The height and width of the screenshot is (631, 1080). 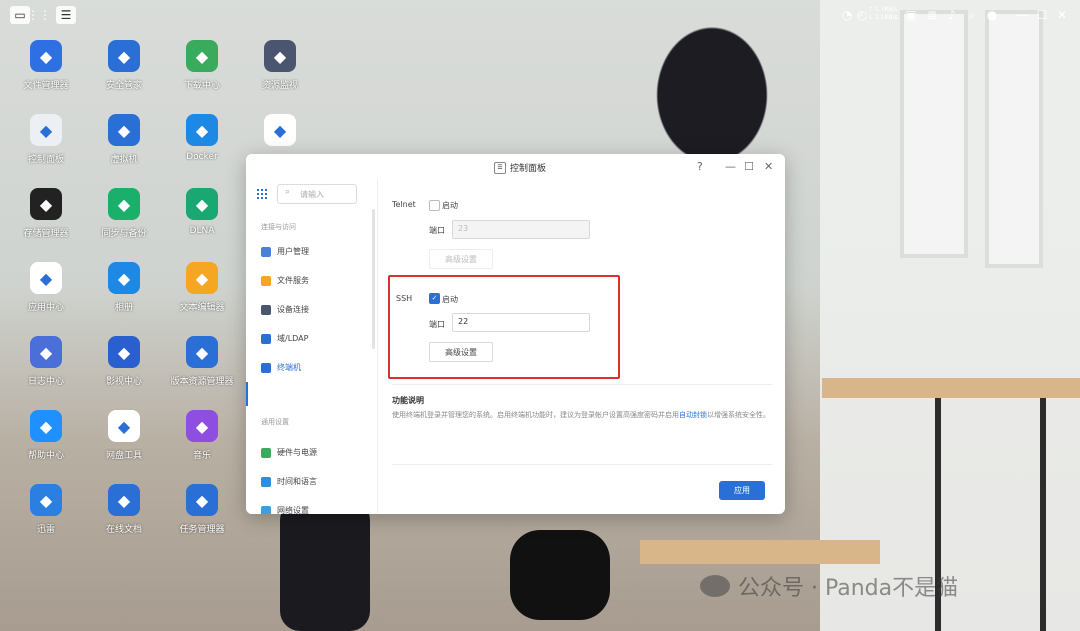 What do you see at coordinates (461, 259) in the screenshot?
I see `telnet-advanced-button: 高级设置` at bounding box center [461, 259].